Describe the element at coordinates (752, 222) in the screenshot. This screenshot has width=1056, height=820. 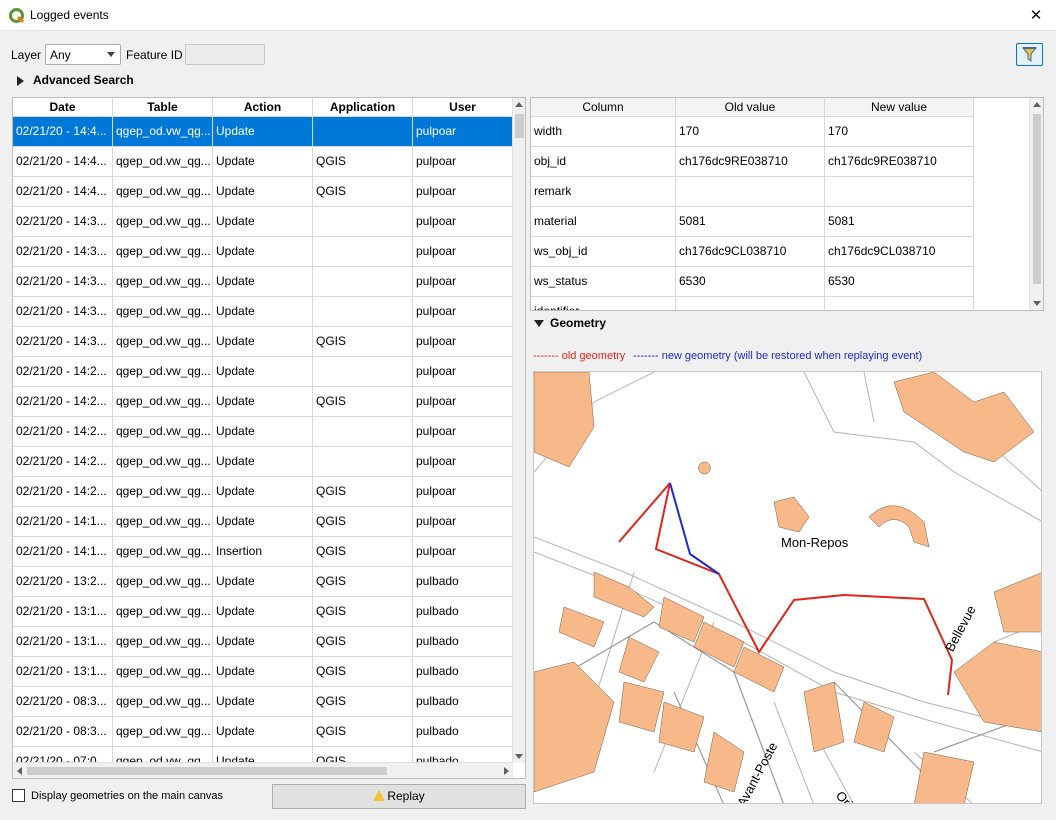
I see `table-row: material 5081 5081` at that location.